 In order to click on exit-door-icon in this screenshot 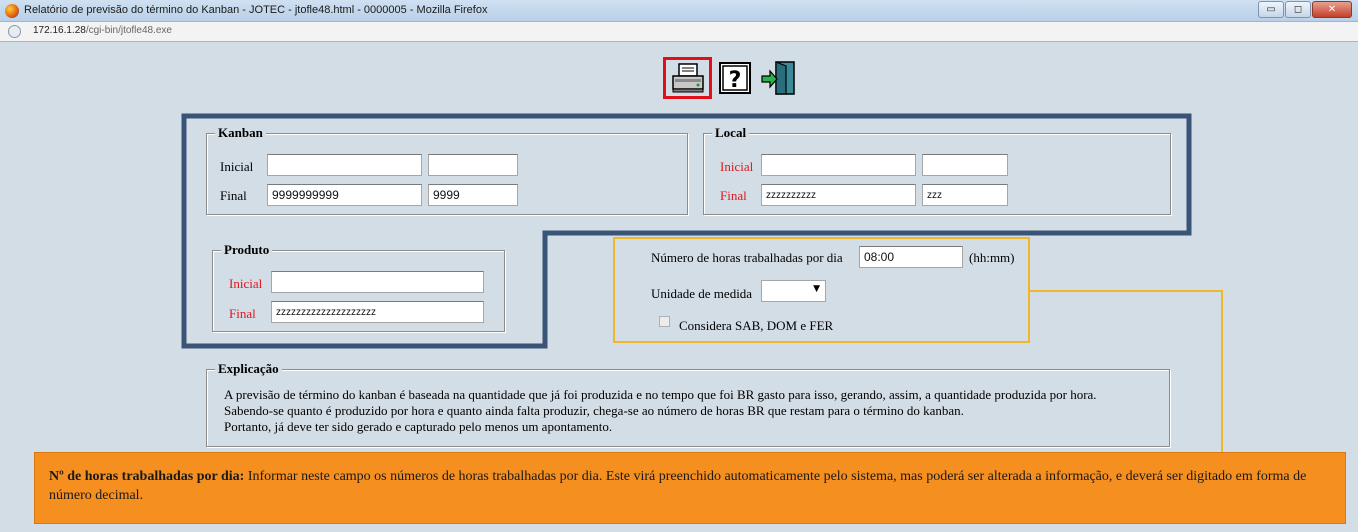, I will do `click(778, 78)`.